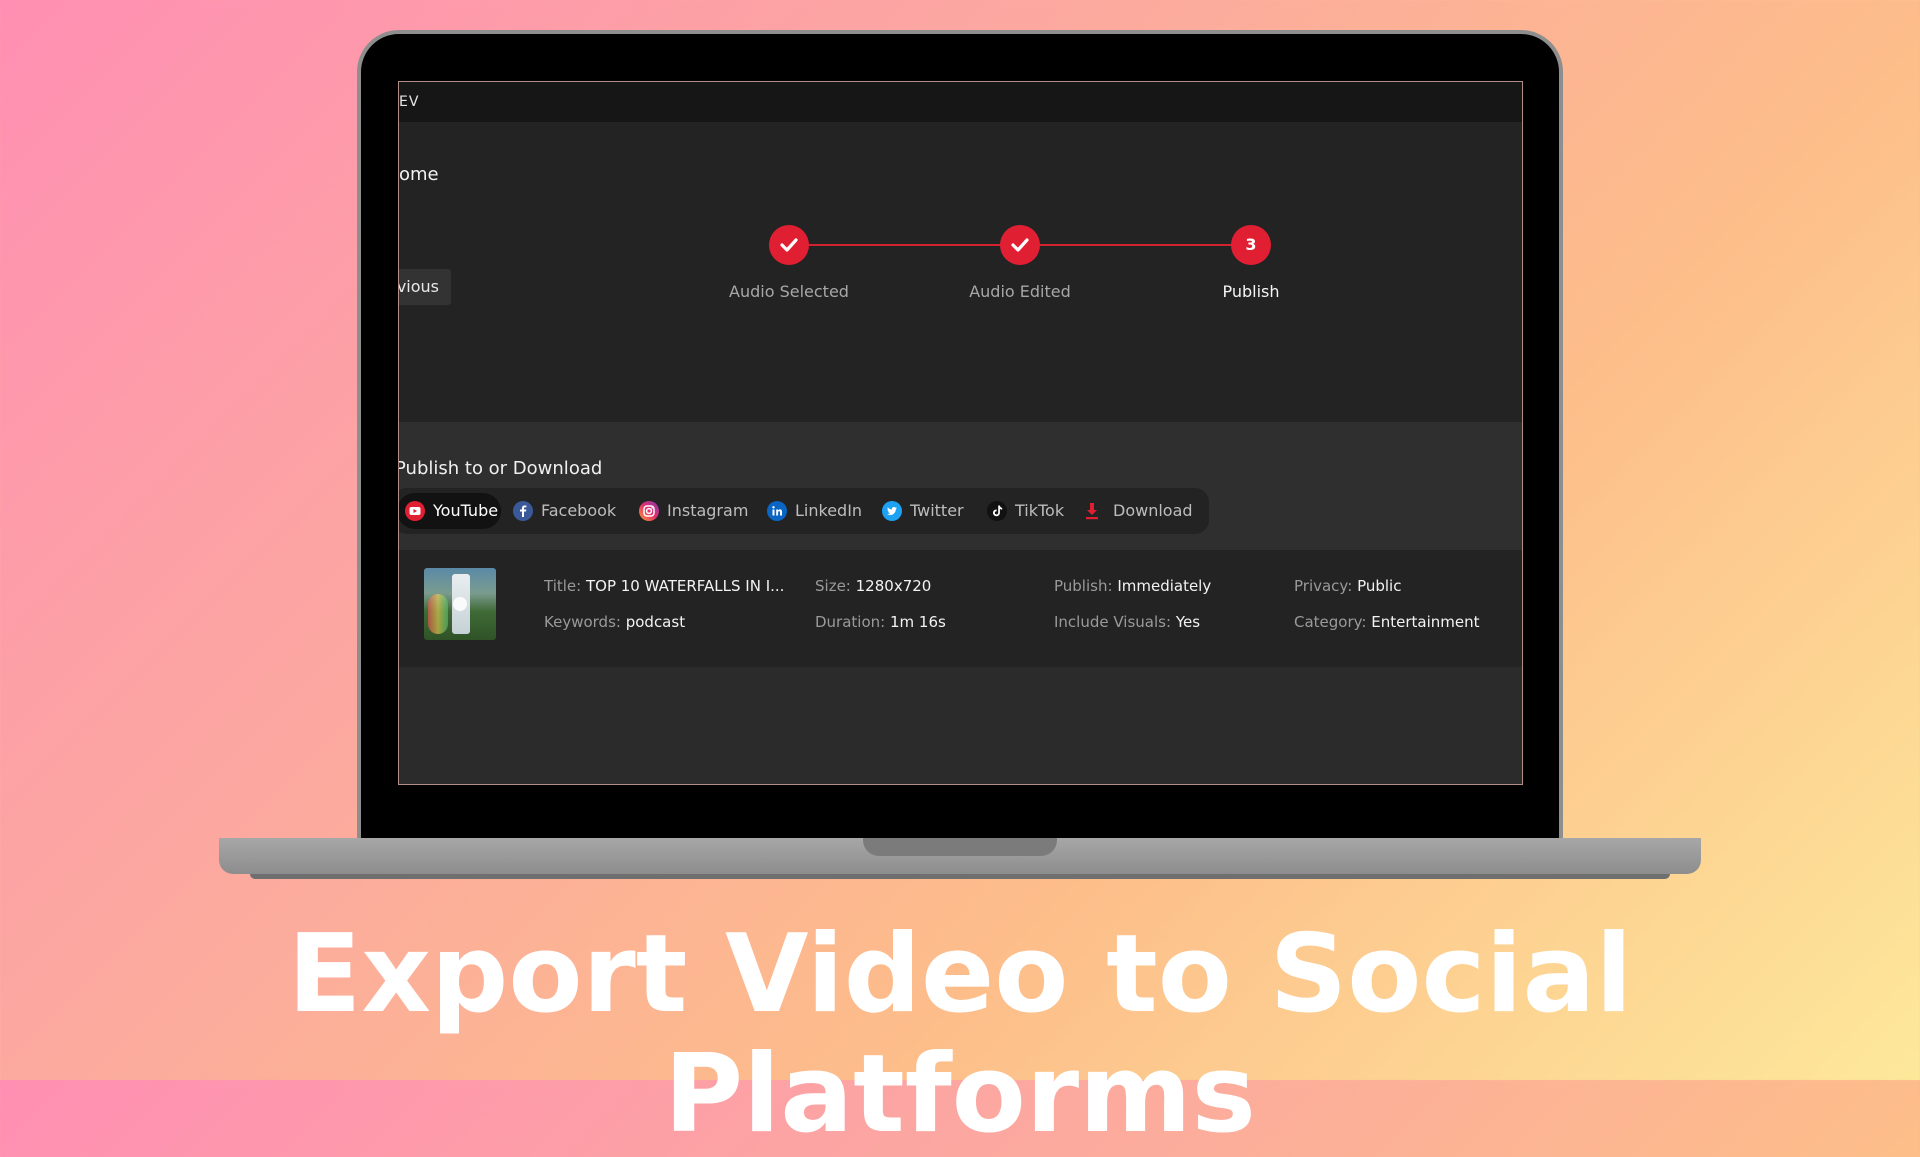 The height and width of the screenshot is (1157, 1920). I want to click on laptop-notch, so click(960, 847).